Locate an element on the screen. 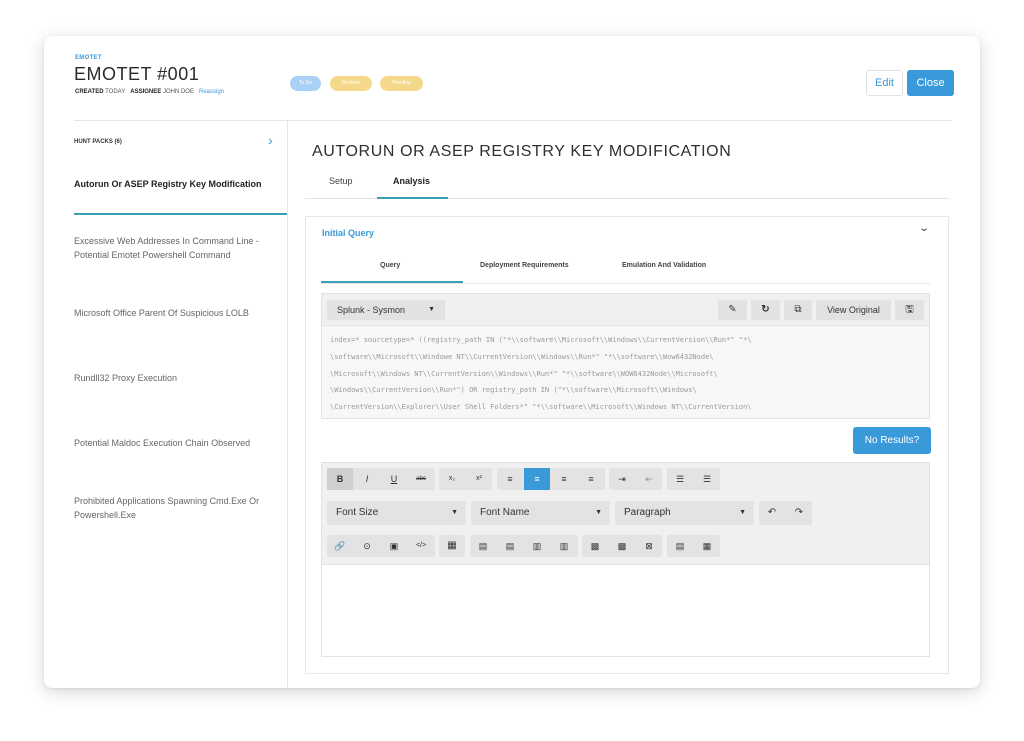 The image size is (1024, 741). delete-table-icon: ⊠ is located at coordinates (649, 546).